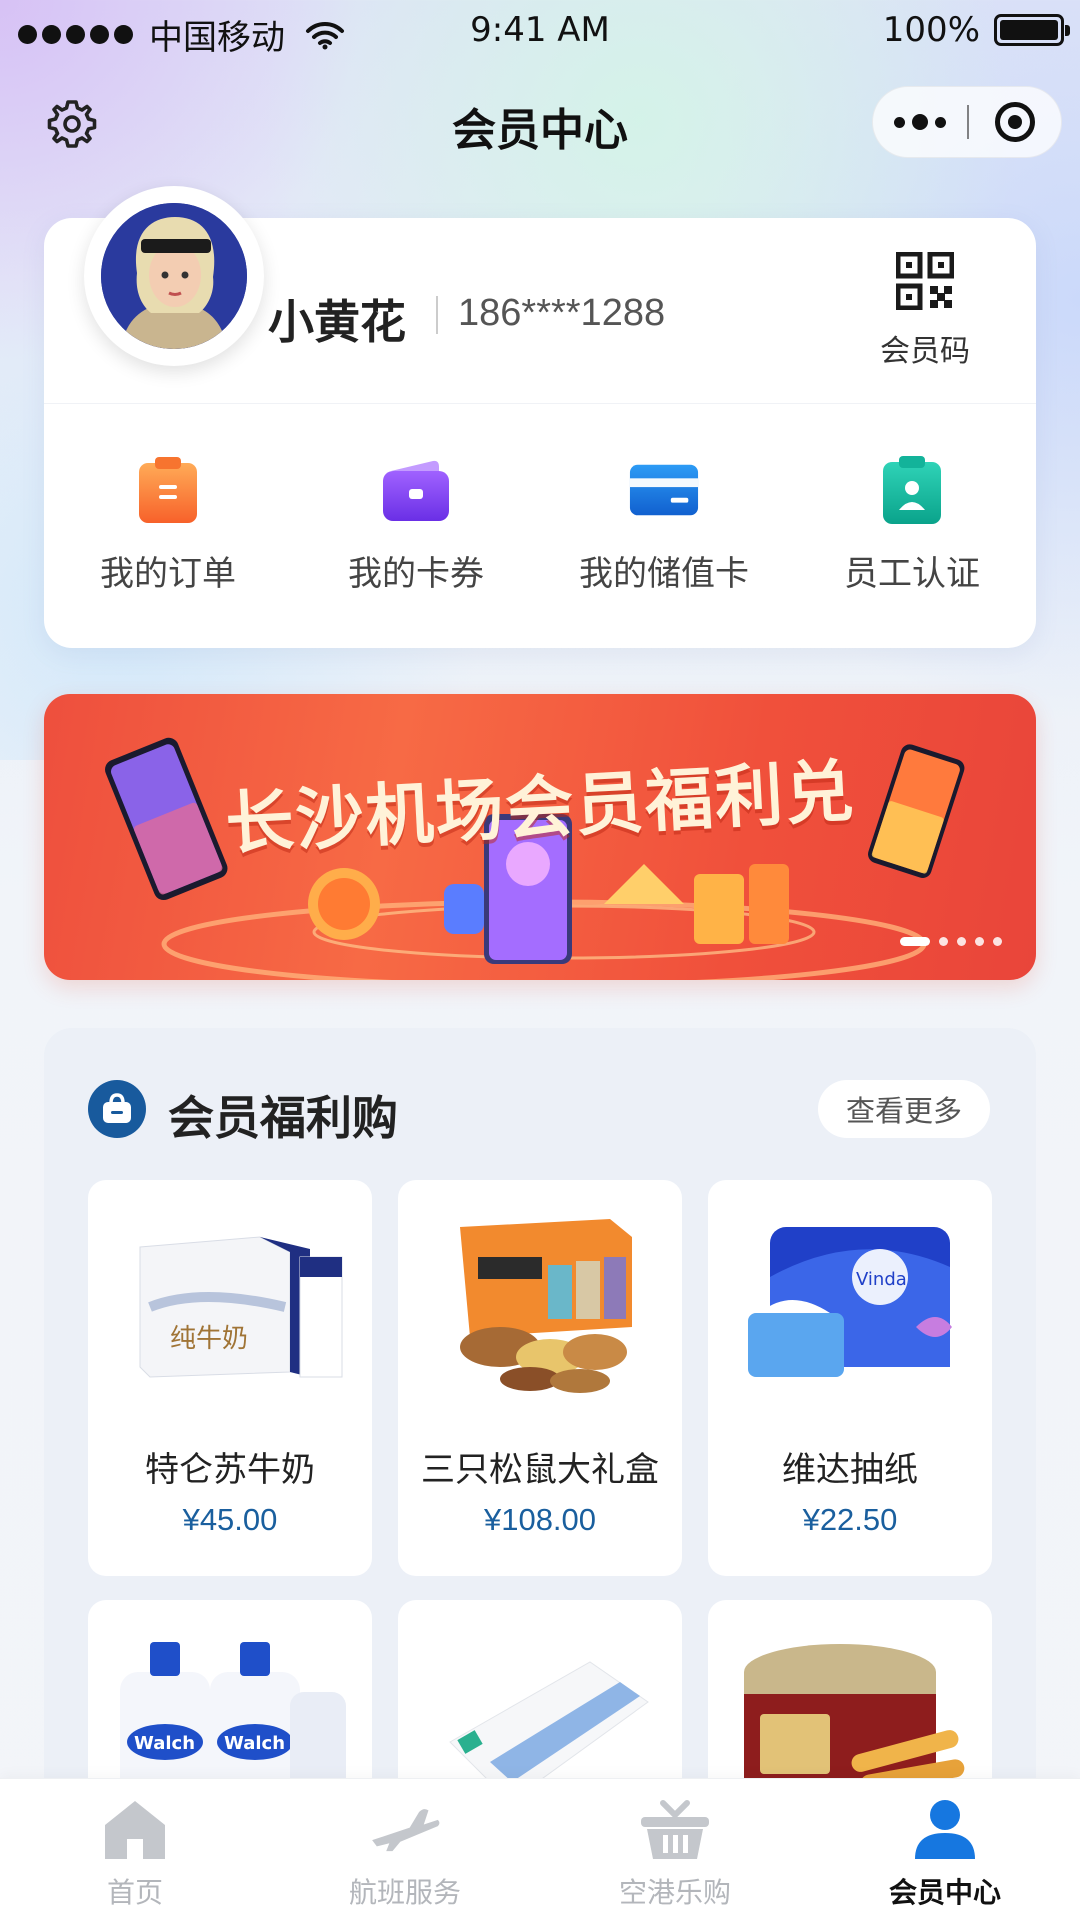 Image resolution: width=1080 pixels, height=1920 pixels. Describe the element at coordinates (135, 1830) in the screenshot. I see `home-icon` at that location.